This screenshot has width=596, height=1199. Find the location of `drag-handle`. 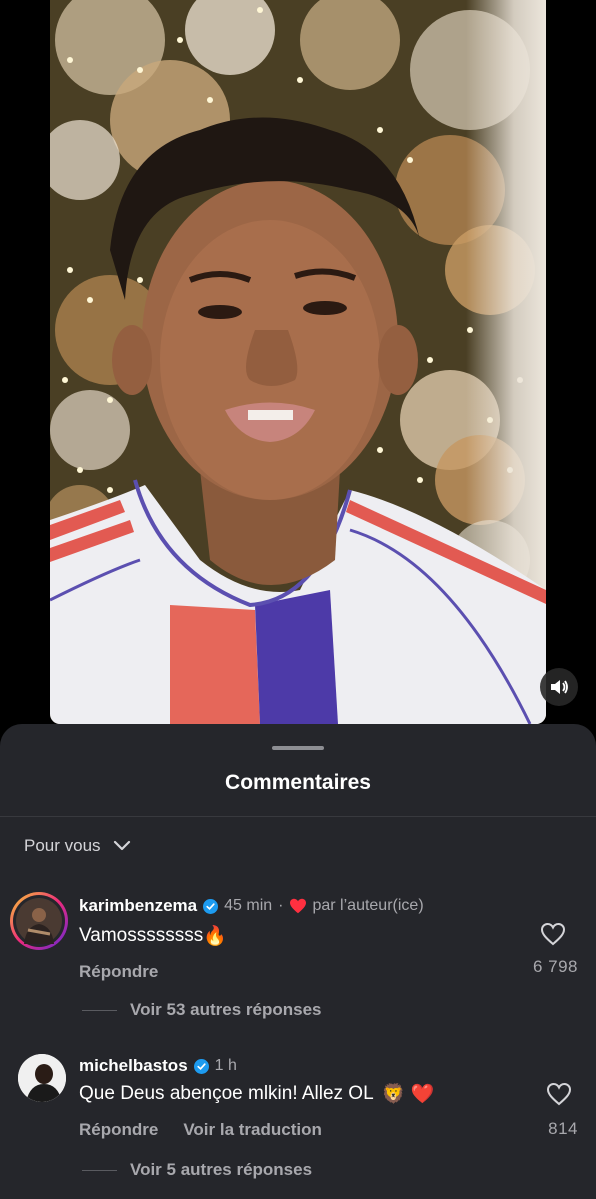

drag-handle is located at coordinates (298, 748).